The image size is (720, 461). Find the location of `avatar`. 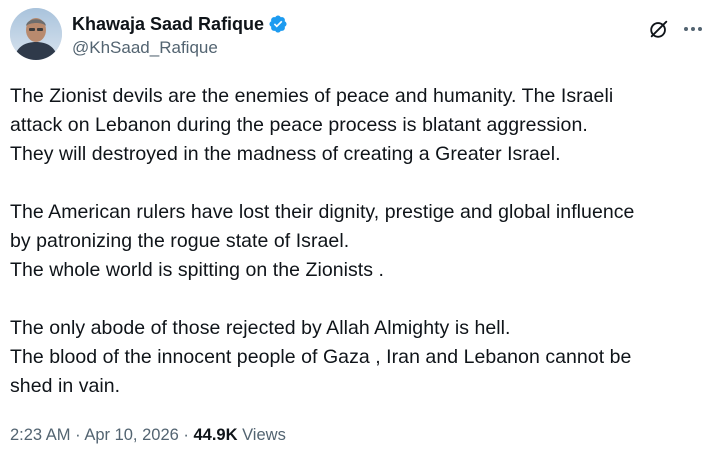

avatar is located at coordinates (36, 34).